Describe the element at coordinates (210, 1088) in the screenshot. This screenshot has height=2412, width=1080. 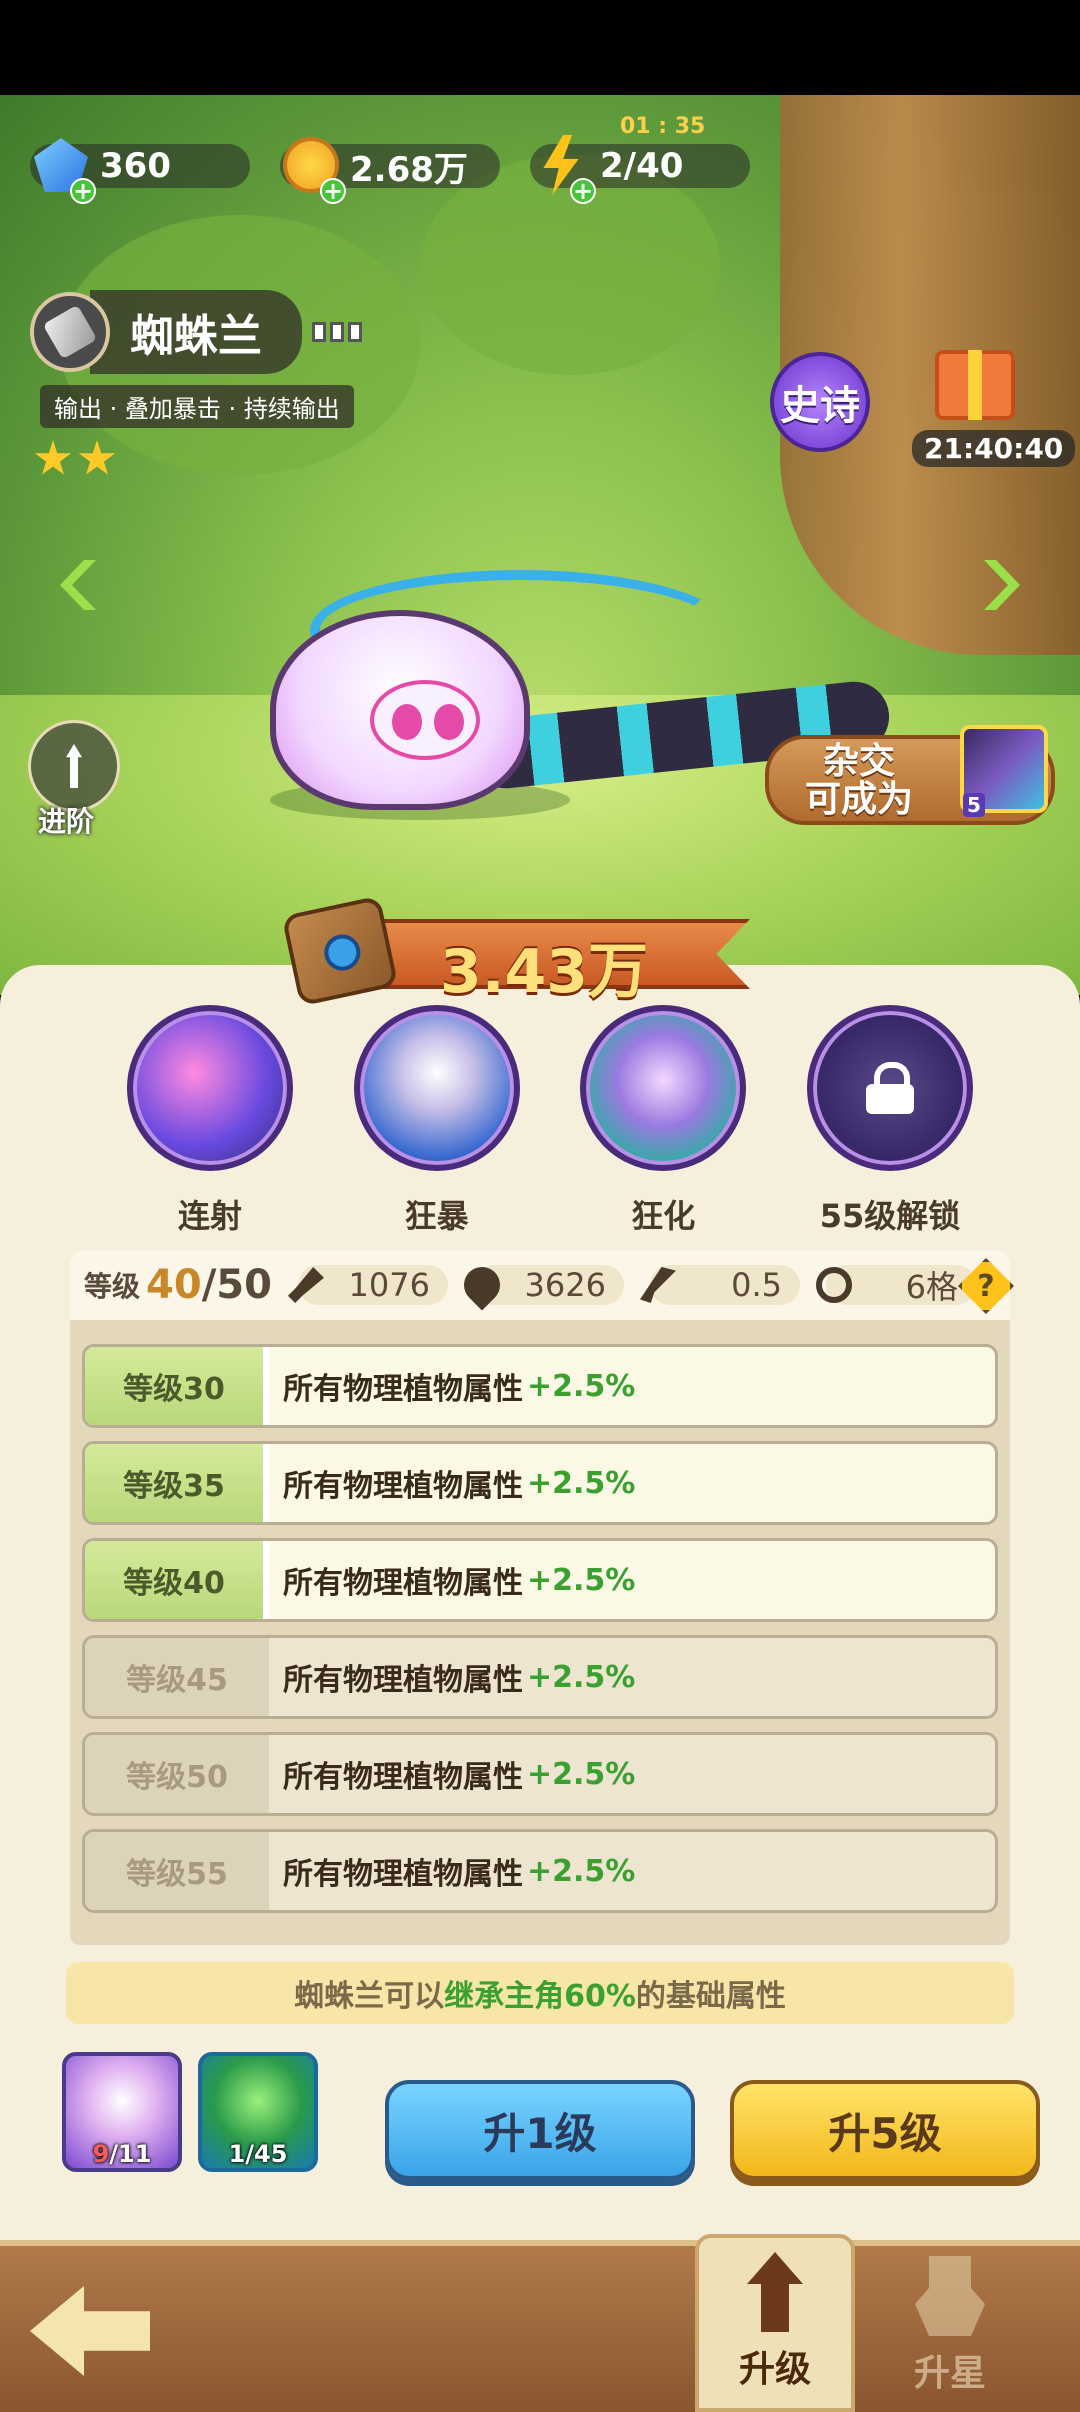
I see `rapid-shot-icon` at that location.